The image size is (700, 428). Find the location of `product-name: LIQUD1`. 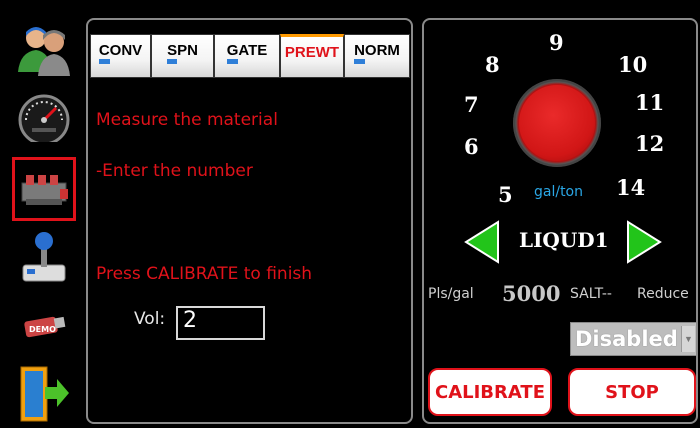

product-name: LIQUD1 is located at coordinates (564, 240).